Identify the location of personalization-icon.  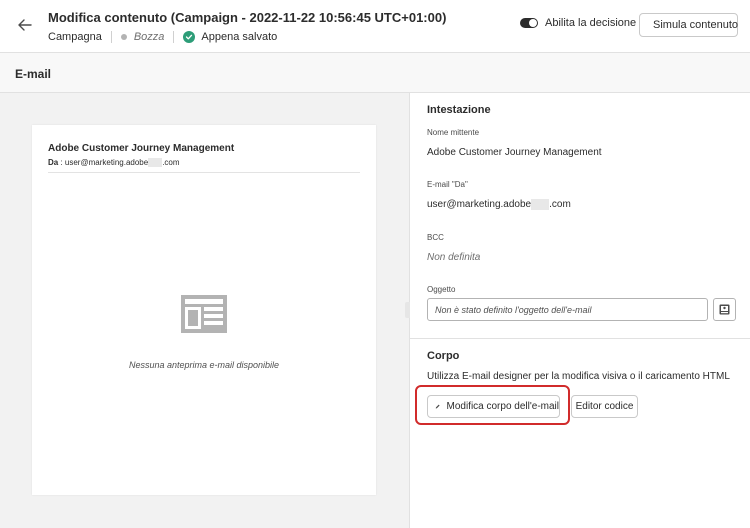
(724, 309).